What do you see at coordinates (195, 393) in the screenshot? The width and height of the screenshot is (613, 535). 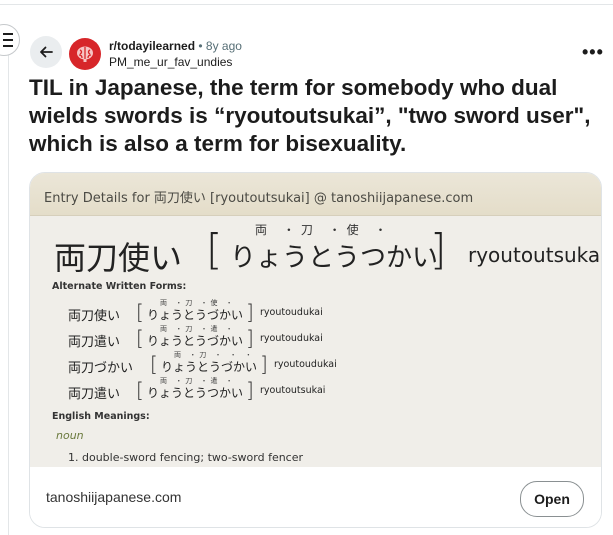 I see `alt-kana: りょうとうつかい` at bounding box center [195, 393].